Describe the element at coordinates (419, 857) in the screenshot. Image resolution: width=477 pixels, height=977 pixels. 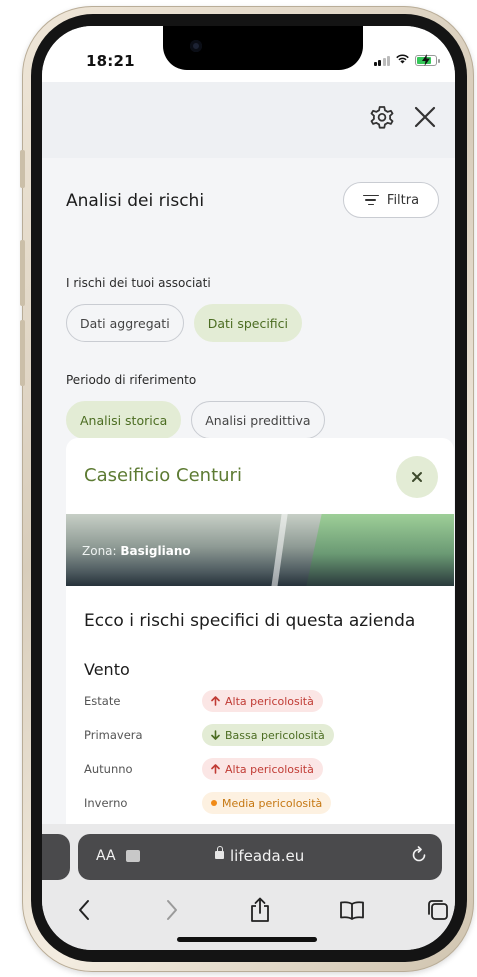
I see `reload-icon` at that location.